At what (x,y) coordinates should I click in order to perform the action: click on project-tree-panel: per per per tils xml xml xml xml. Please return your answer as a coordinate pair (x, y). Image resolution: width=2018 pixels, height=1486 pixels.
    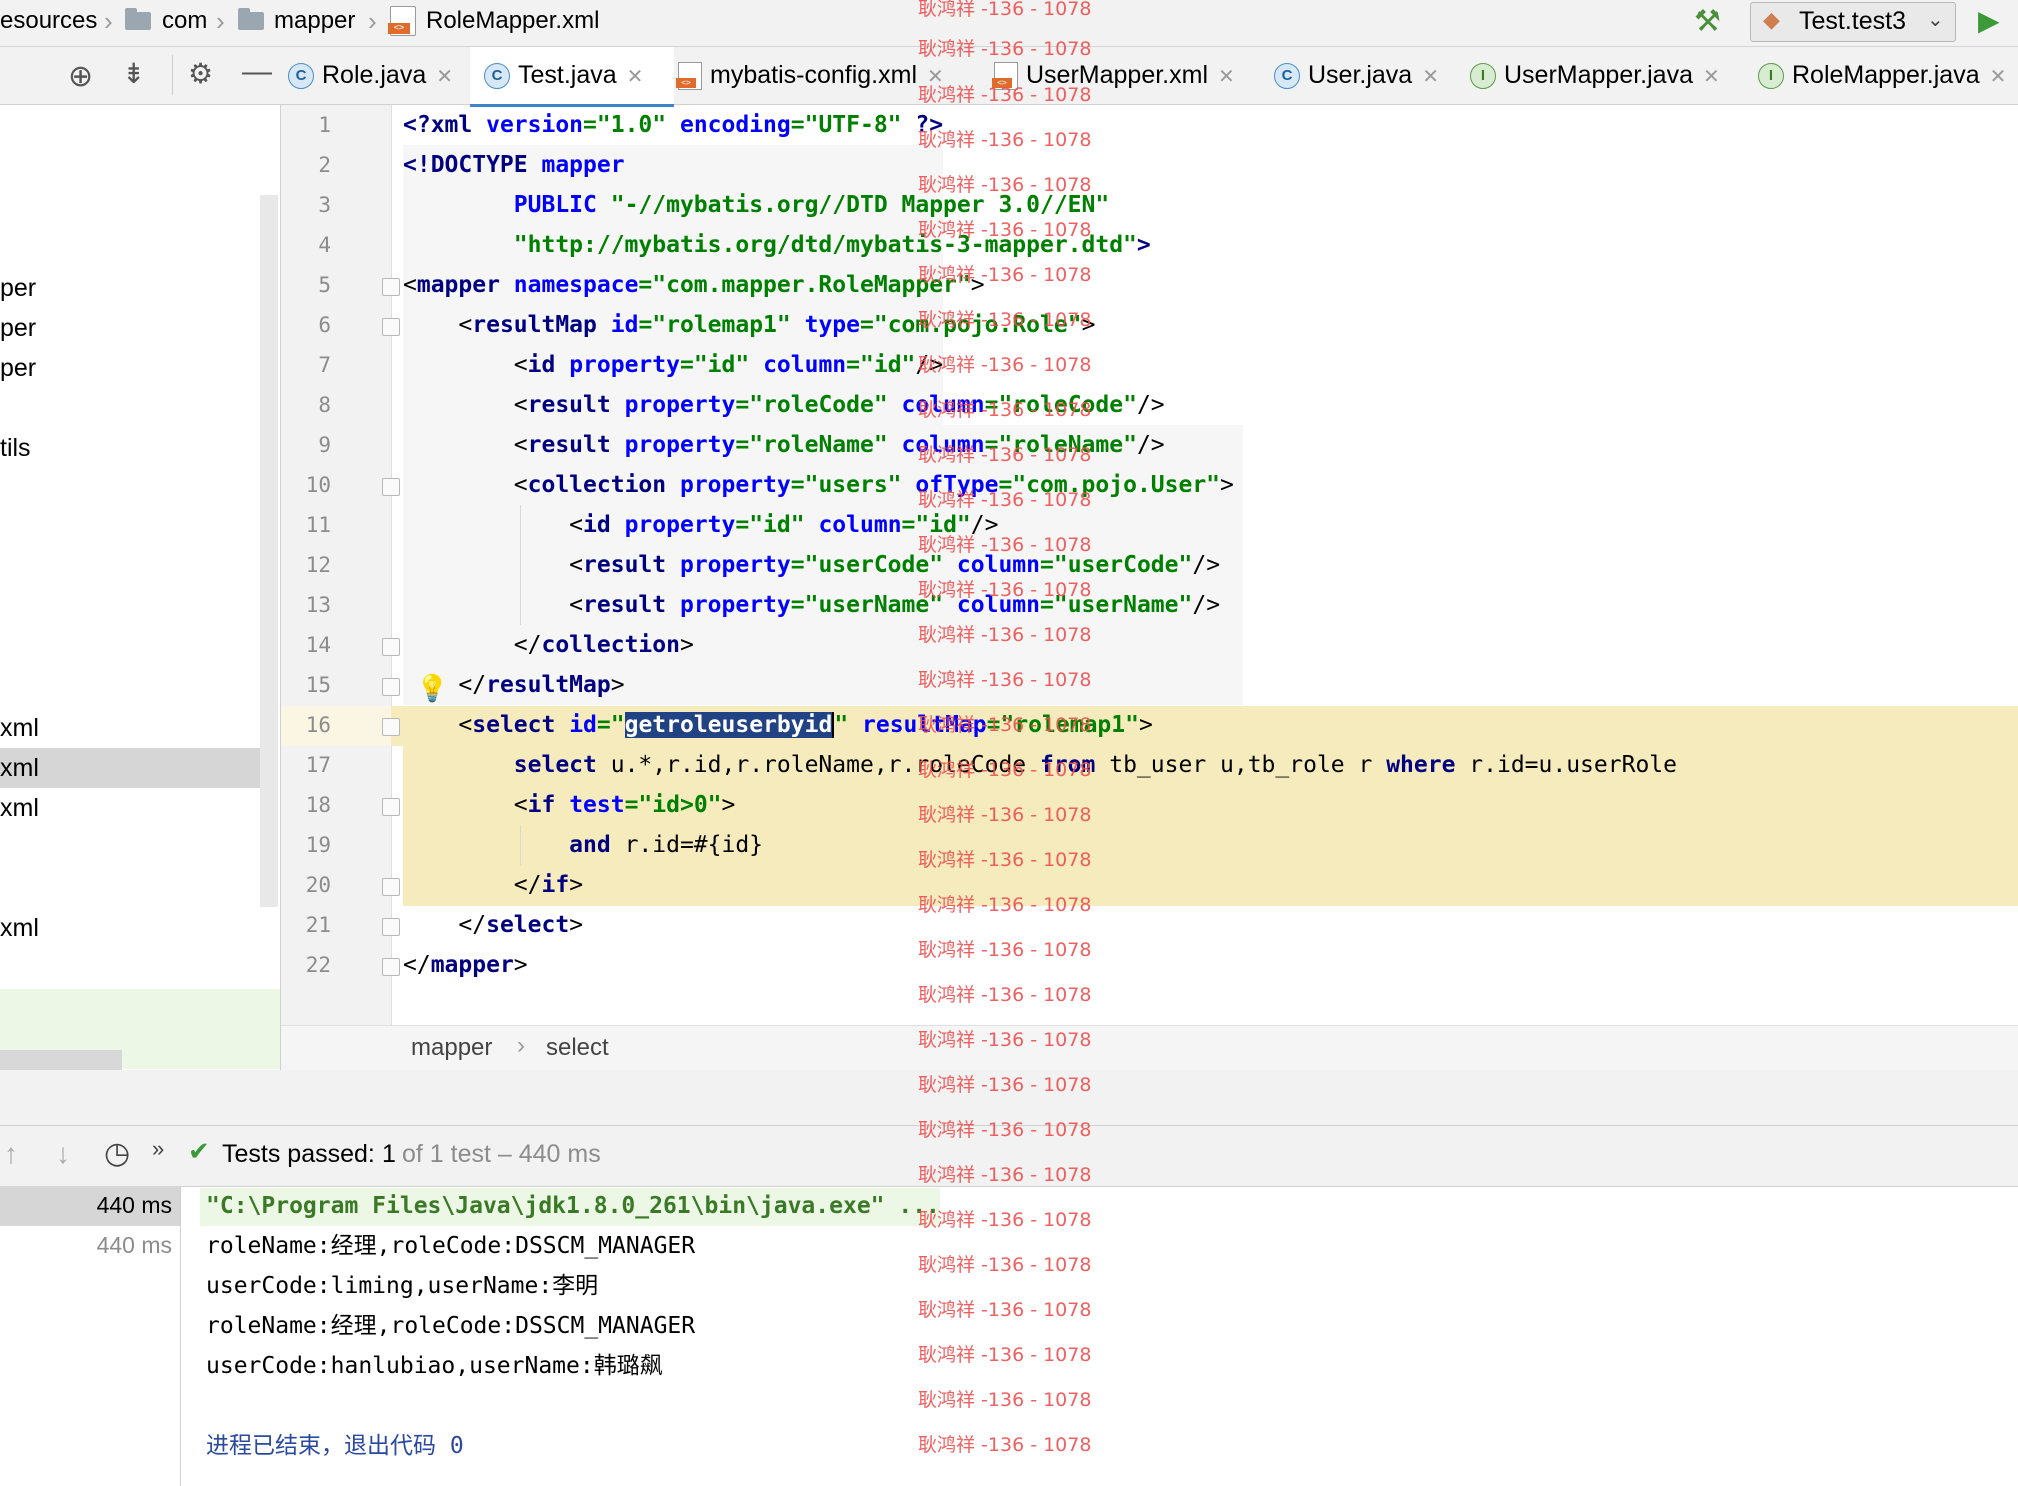
    Looking at the image, I should click on (140, 587).